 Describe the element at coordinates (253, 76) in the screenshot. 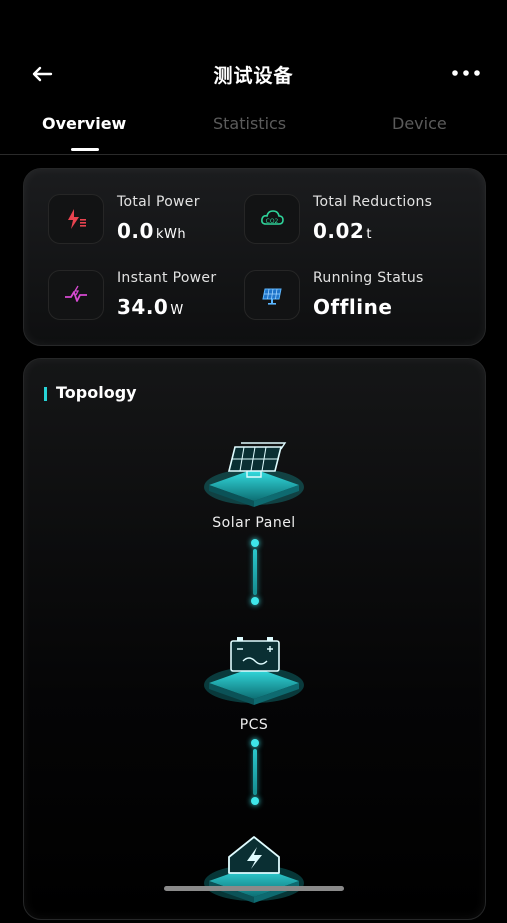

I see `page-title: 测试设备` at that location.